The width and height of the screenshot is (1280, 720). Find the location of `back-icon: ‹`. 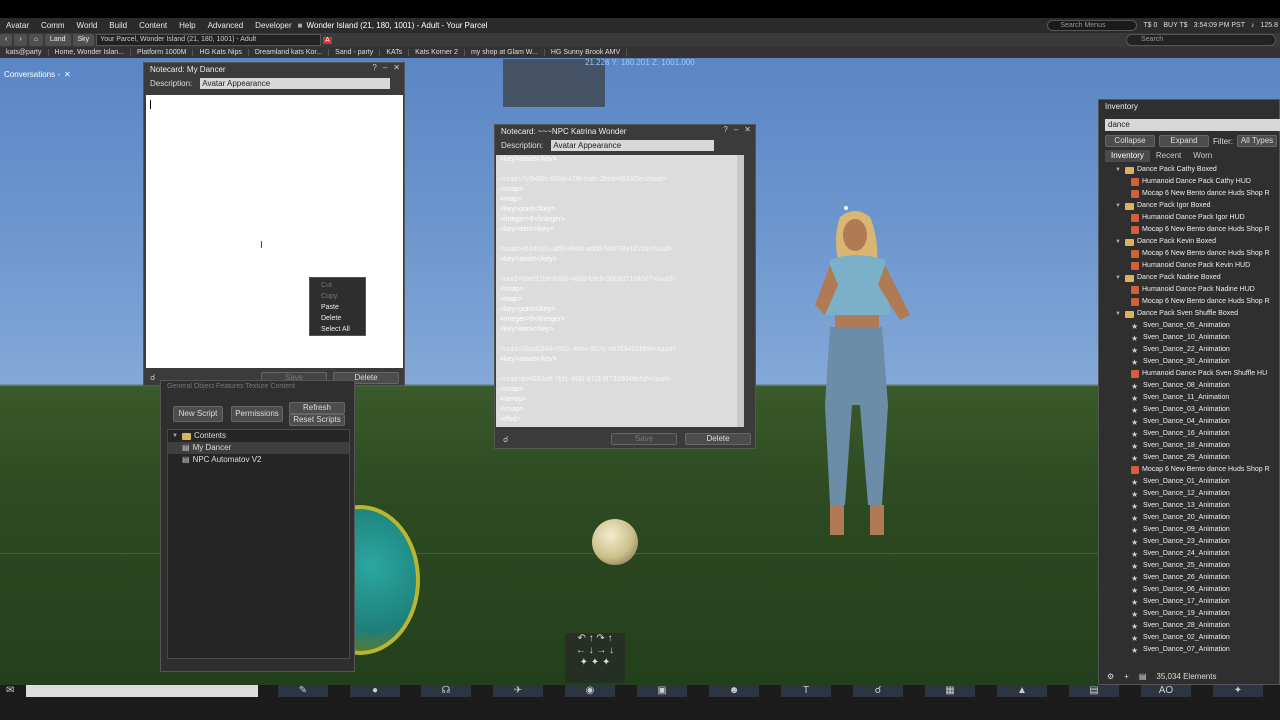

back-icon: ‹ is located at coordinates (6, 40).